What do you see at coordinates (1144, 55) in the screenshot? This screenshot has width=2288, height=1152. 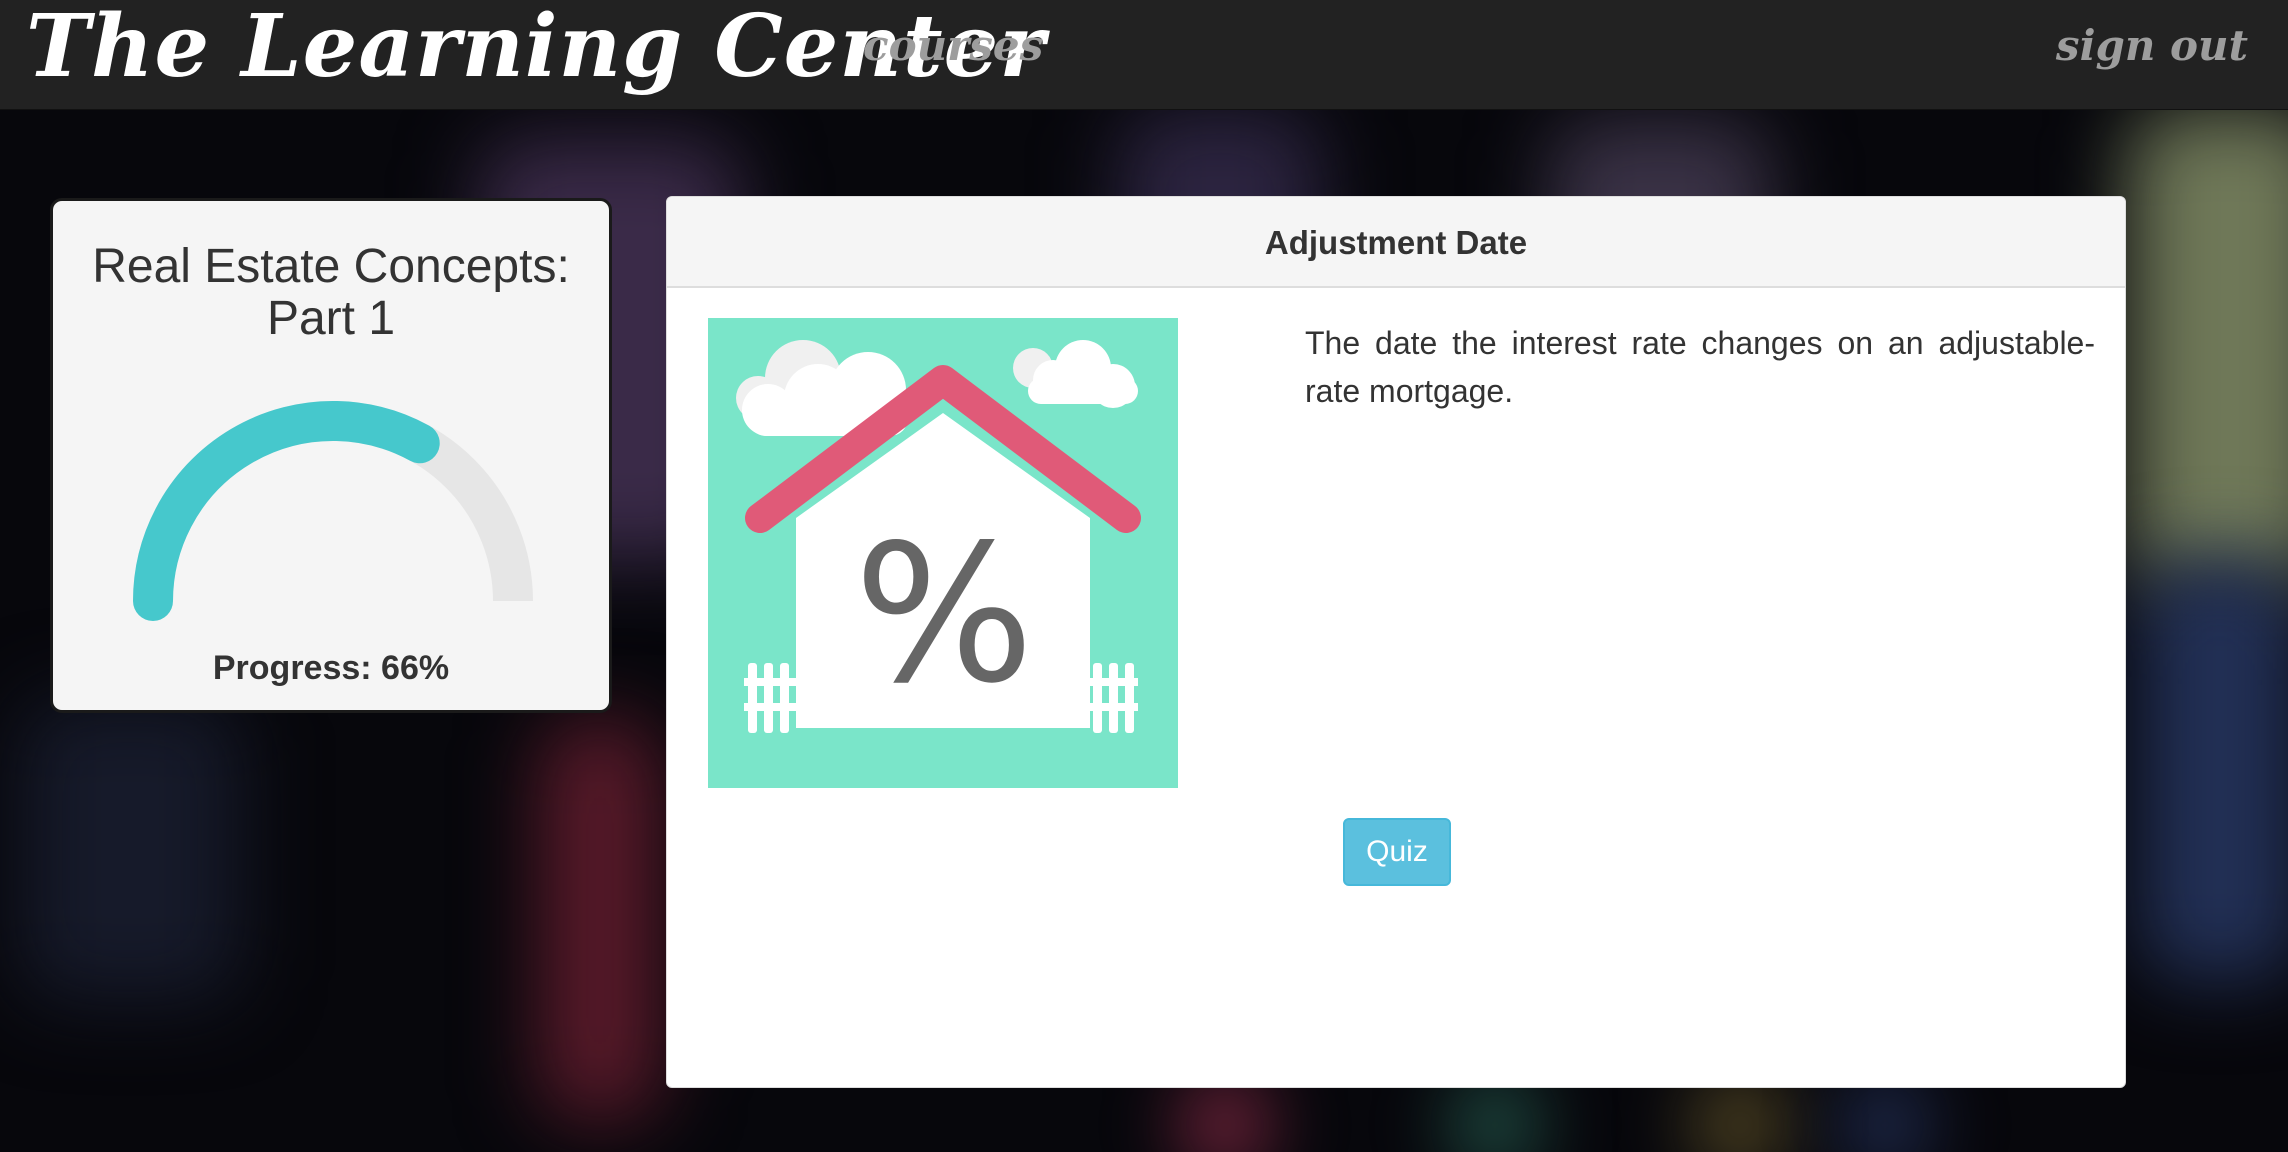 I see `top-navbar: The Learning Center courses sign out` at bounding box center [1144, 55].